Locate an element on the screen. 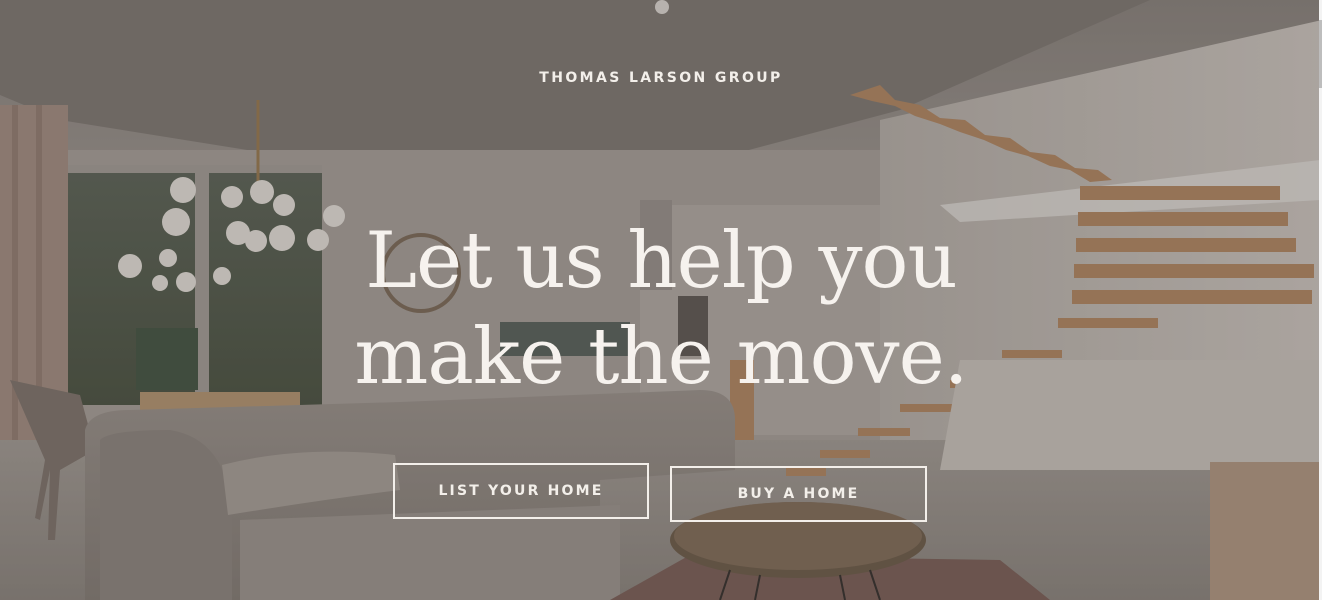 Image resolution: width=1322 pixels, height=600 pixels. headline-line-2: make the move. is located at coordinates (661, 357).